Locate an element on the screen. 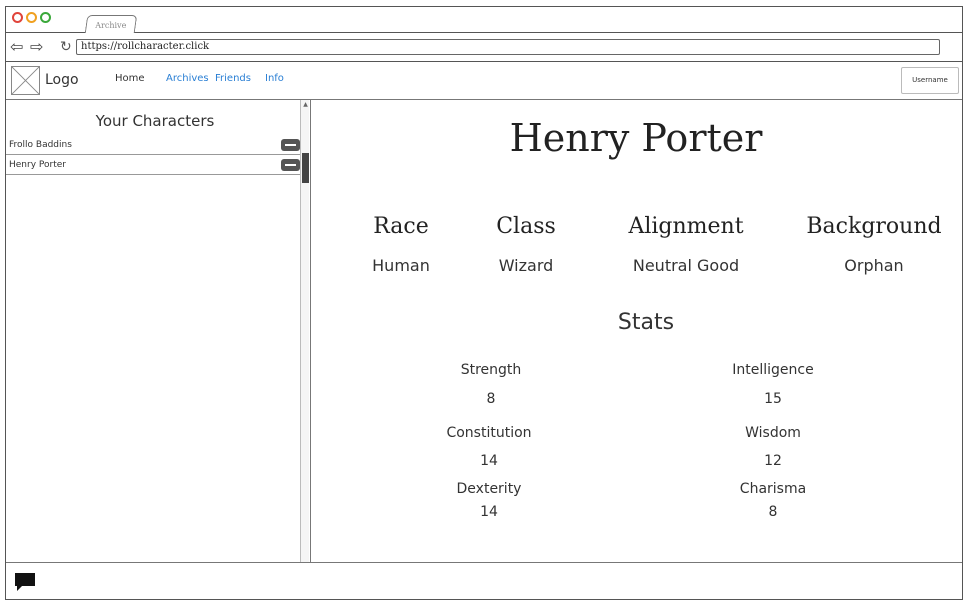  character-list-item: Frollo Baddins is located at coordinates (154, 145).